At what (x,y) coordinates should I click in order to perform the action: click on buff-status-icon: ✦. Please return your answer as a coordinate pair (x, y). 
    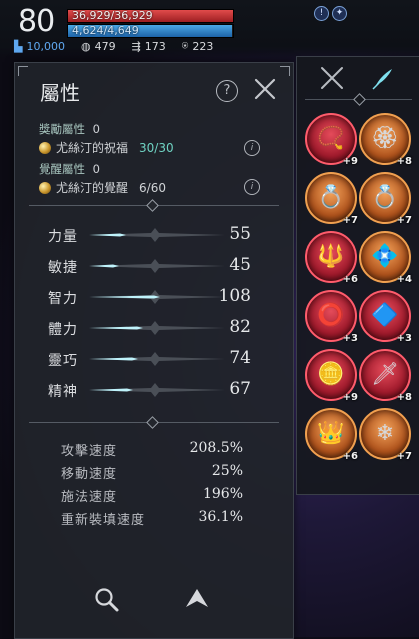
    Looking at the image, I should click on (339, 13).